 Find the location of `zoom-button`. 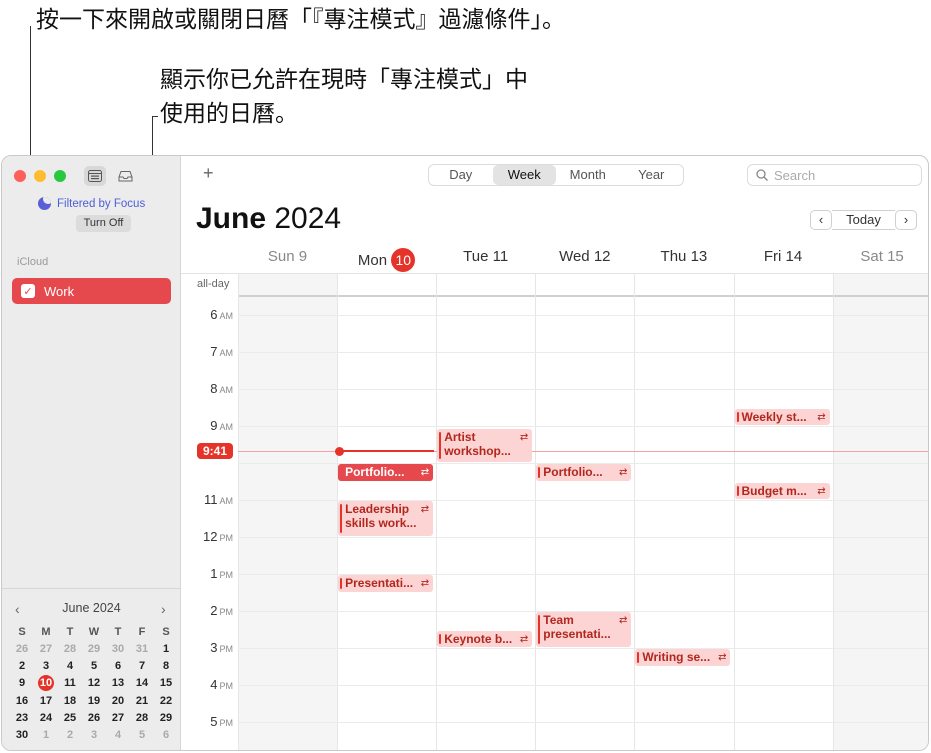

zoom-button is located at coordinates (60, 176).